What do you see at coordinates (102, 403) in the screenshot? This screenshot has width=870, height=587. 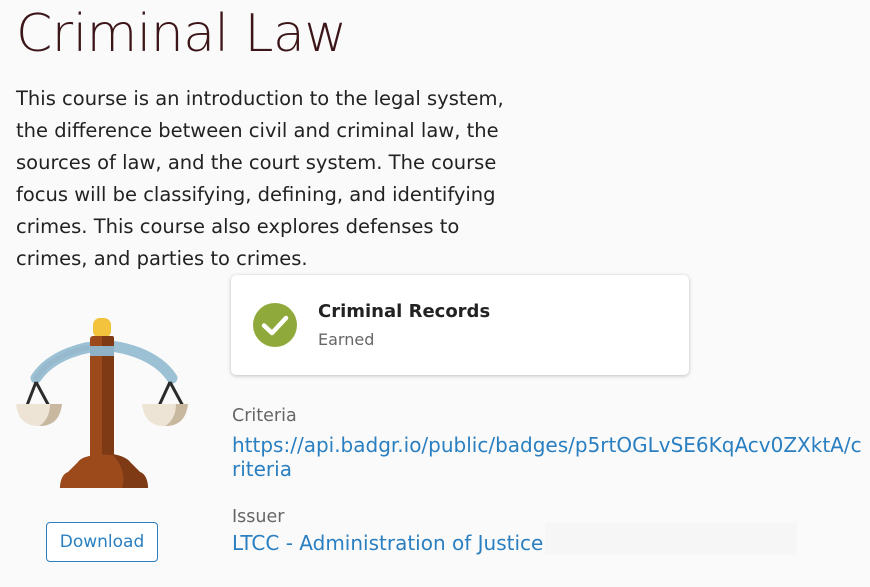 I see `scales-of-justice-icon` at bounding box center [102, 403].